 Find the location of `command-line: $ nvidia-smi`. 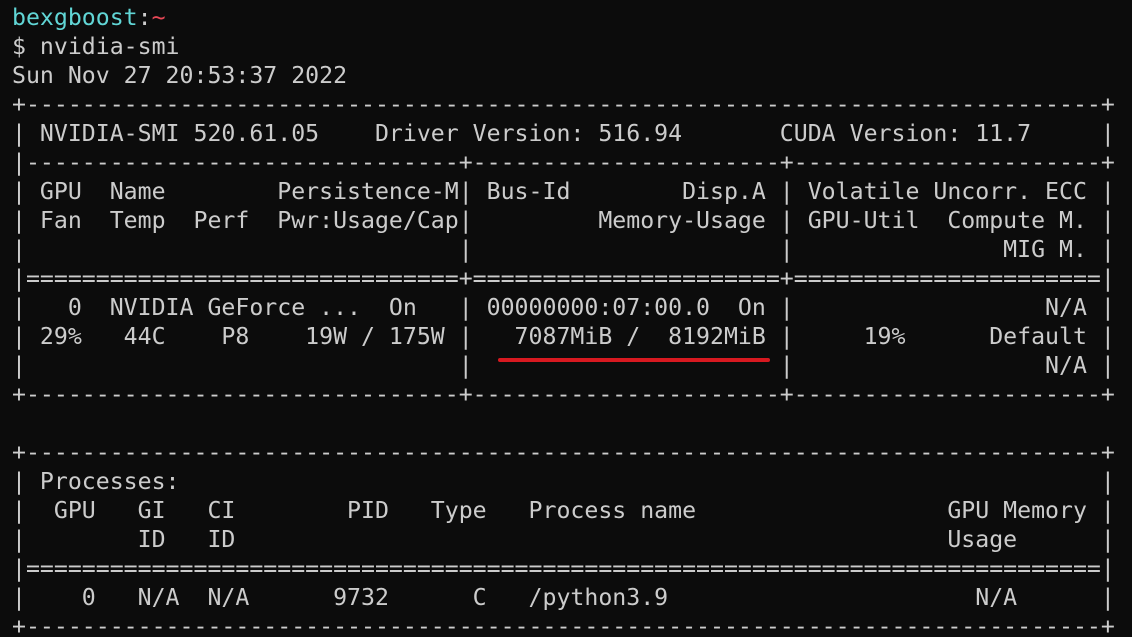

command-line: $ nvidia-smi is located at coordinates (96, 46).